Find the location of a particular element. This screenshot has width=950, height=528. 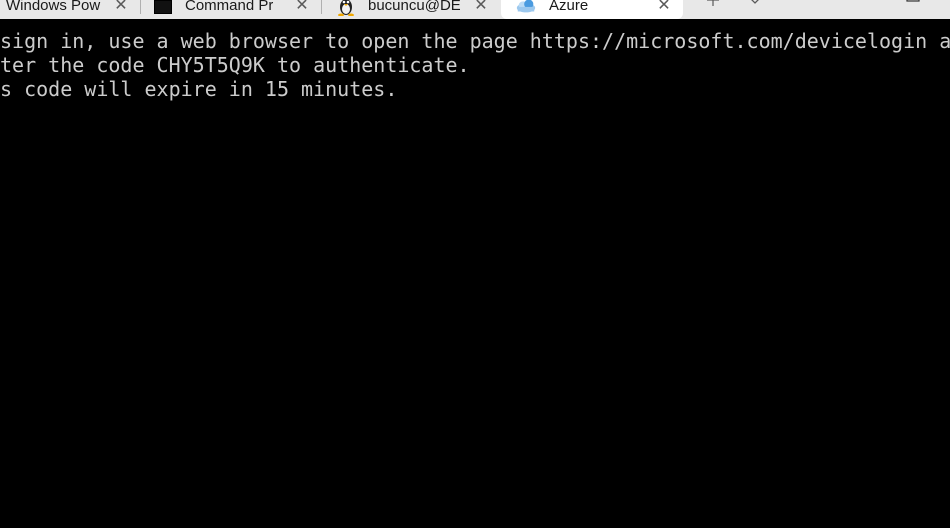

terminal-line: s code will expire in 15 minutes. is located at coordinates (199, 89).